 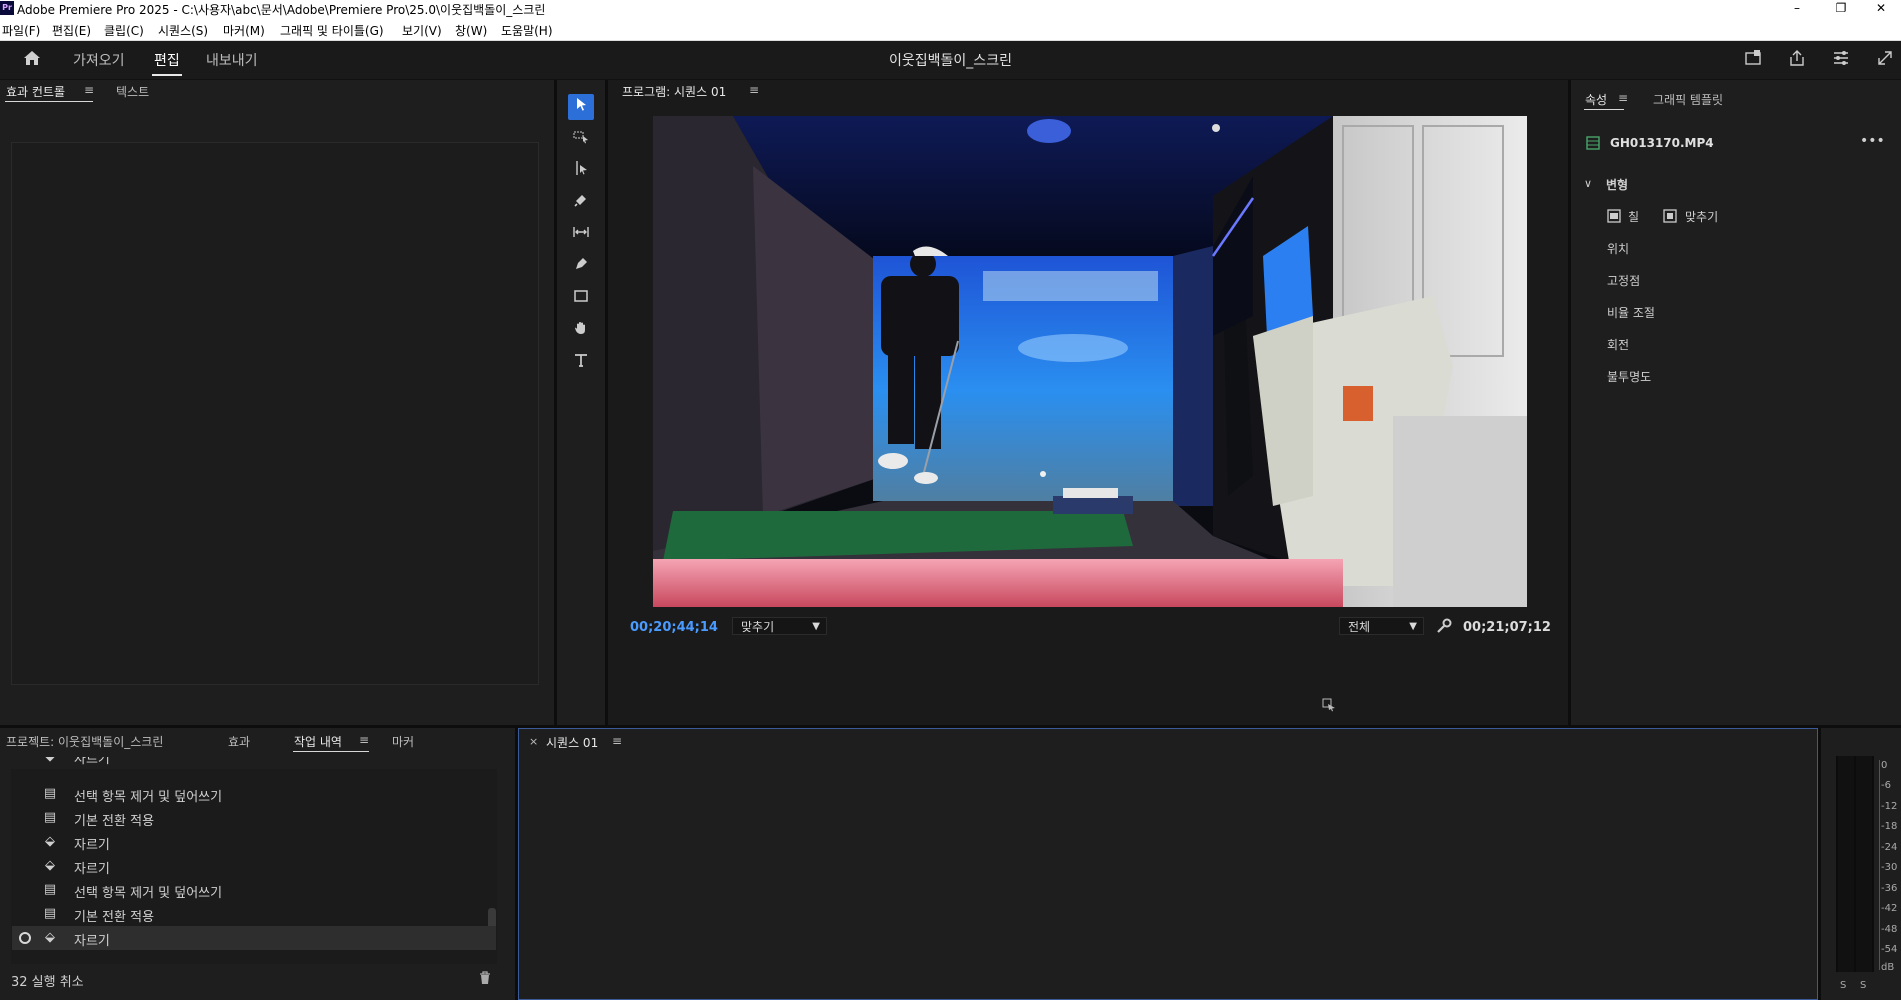 I want to click on share-icon, so click(x=1797, y=60).